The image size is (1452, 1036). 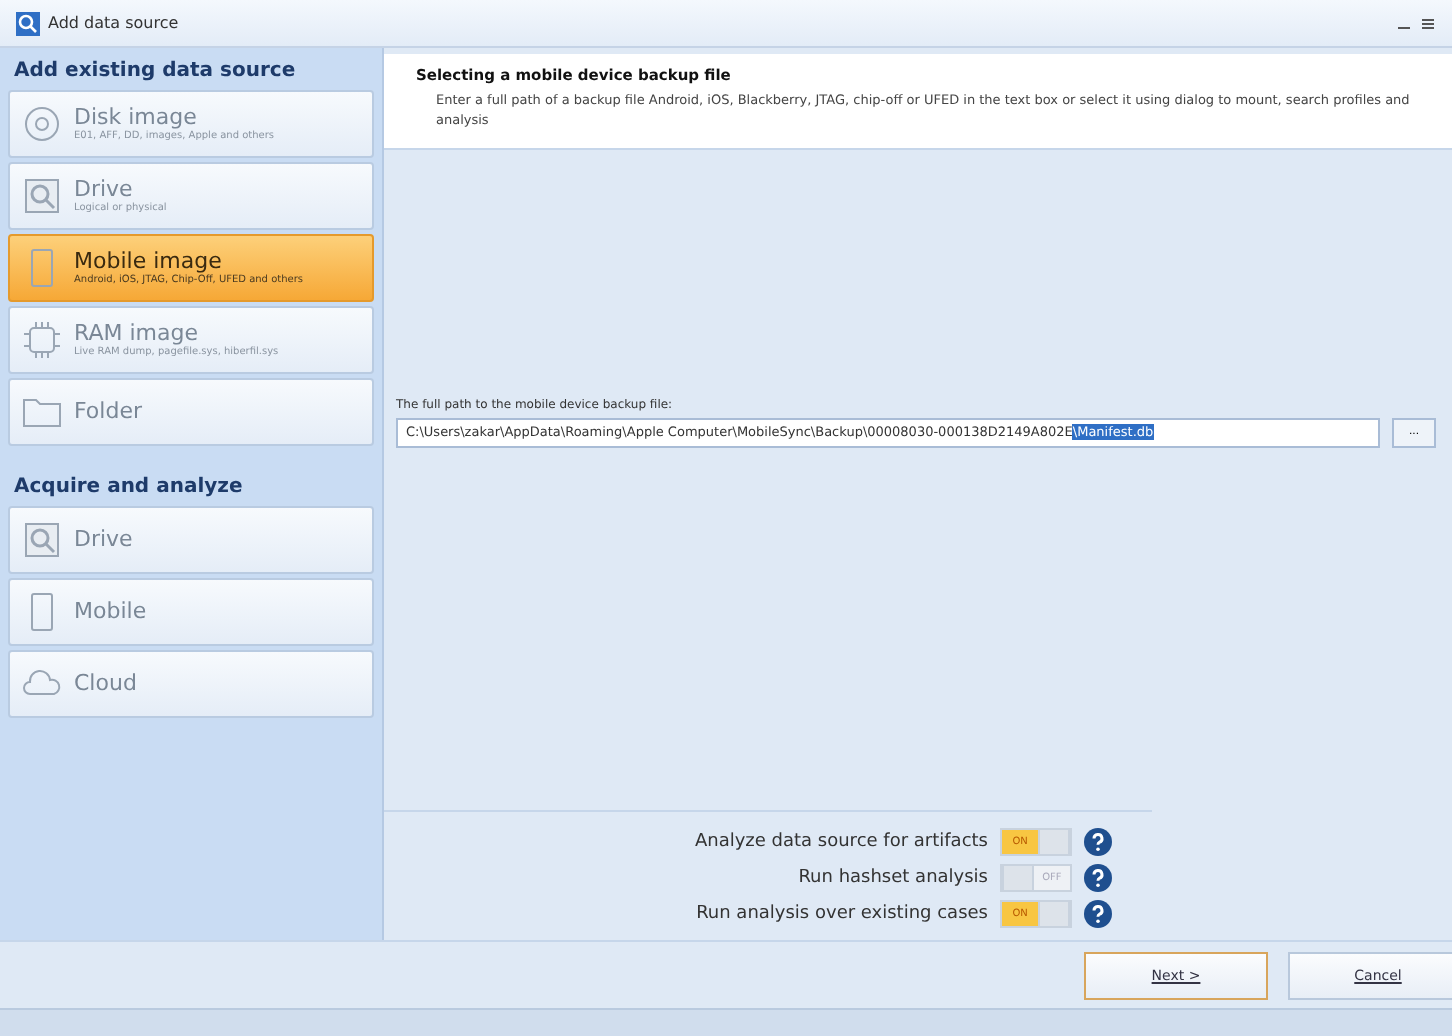 What do you see at coordinates (191, 684) in the screenshot?
I see `source-option: Cloud` at bounding box center [191, 684].